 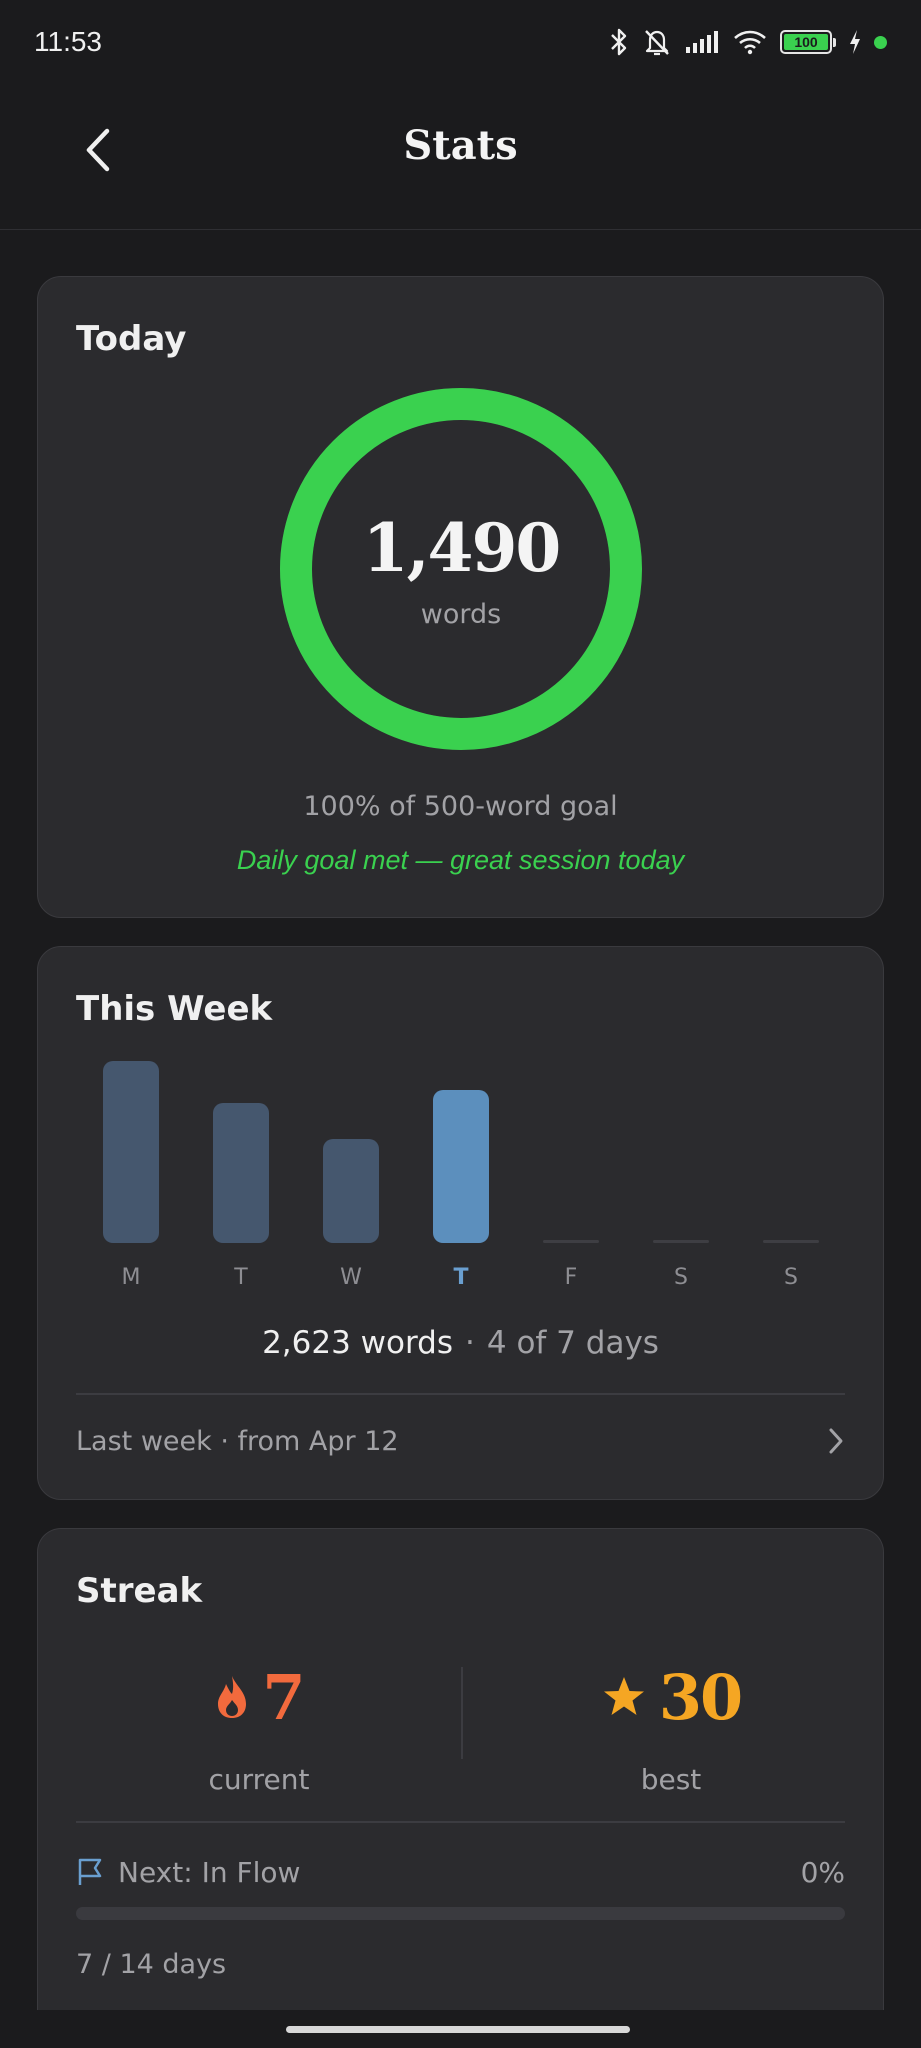 What do you see at coordinates (131, 339) in the screenshot?
I see `today-title: Today` at bounding box center [131, 339].